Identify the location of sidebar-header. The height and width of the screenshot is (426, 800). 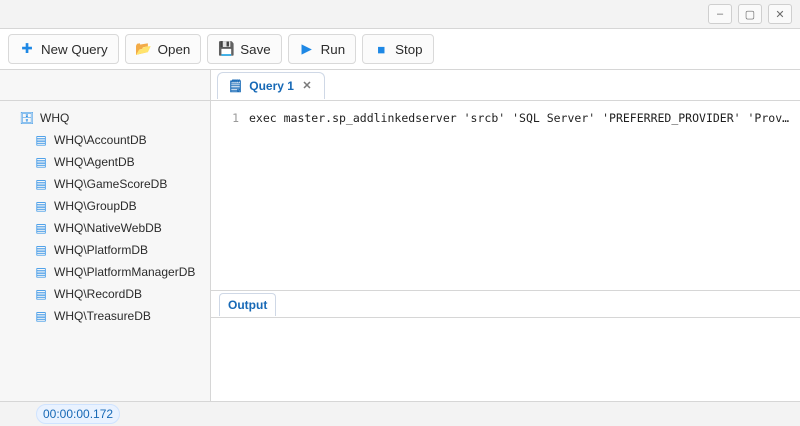
(105, 85).